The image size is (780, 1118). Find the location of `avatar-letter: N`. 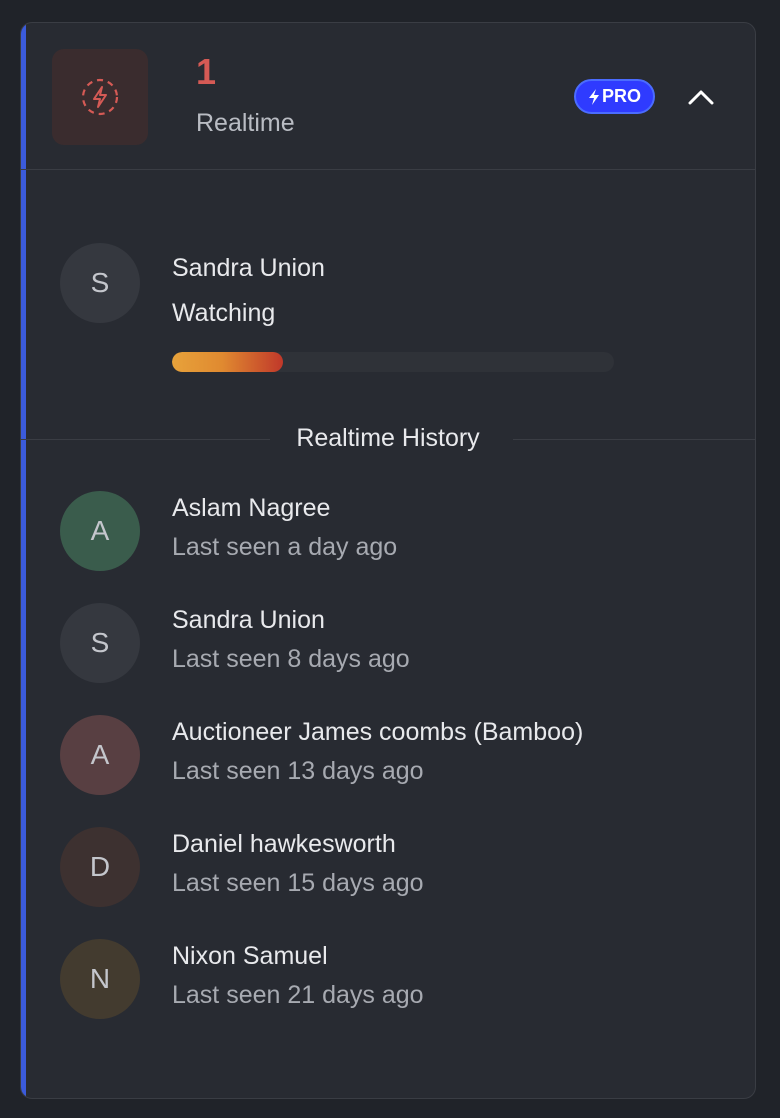

avatar-letter: N is located at coordinates (100, 978).